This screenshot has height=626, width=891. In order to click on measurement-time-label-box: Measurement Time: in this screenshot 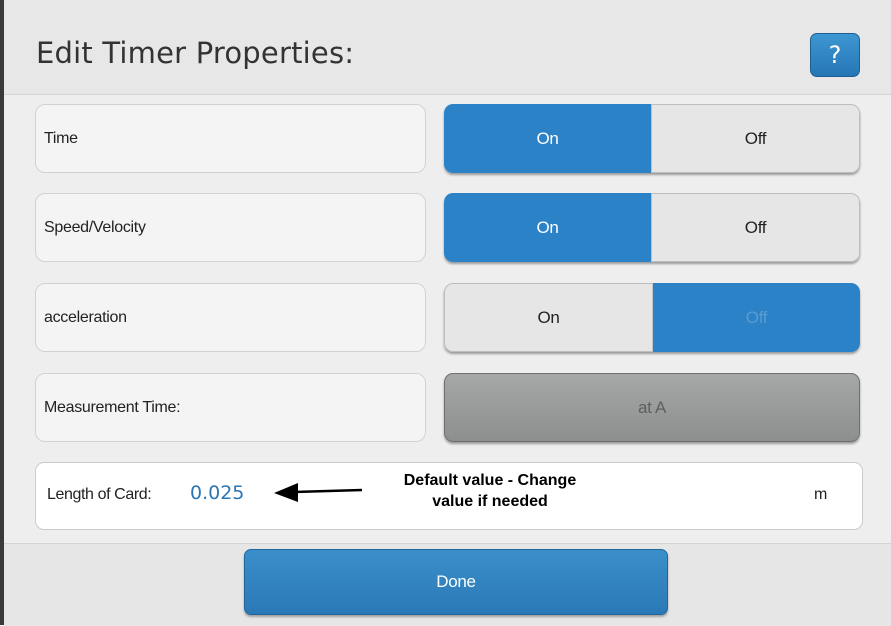, I will do `click(230, 407)`.